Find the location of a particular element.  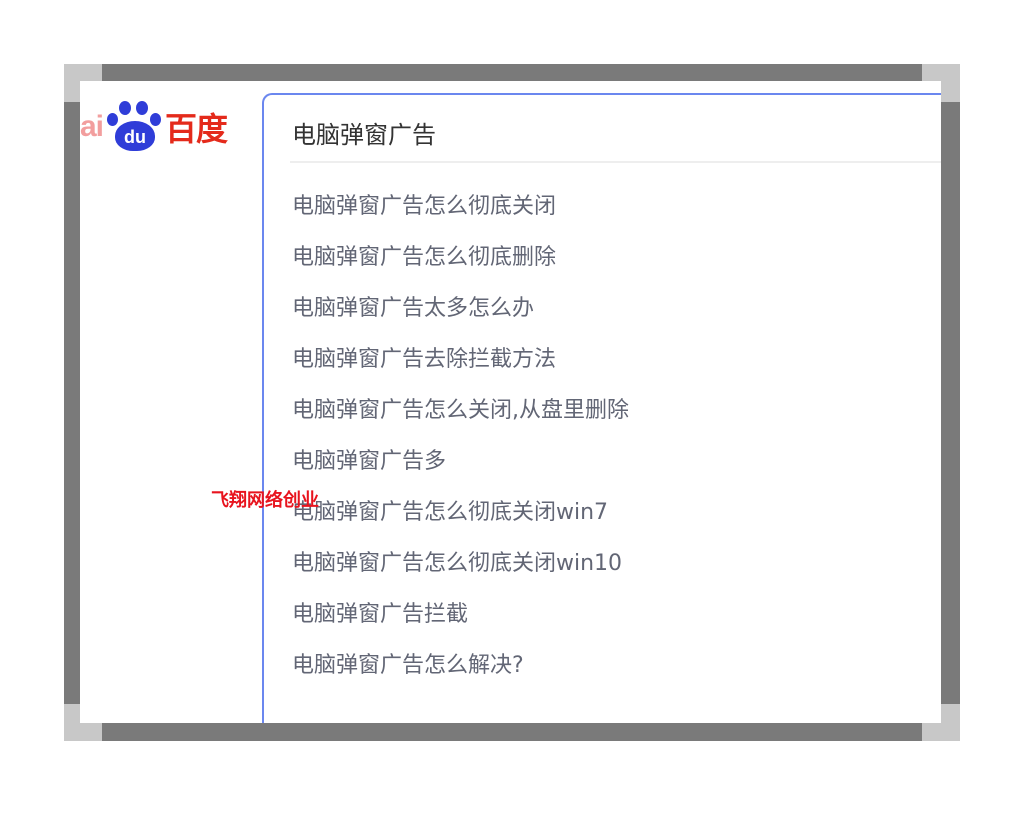

baidu-logo: ai du 百度 is located at coordinates (154, 127).